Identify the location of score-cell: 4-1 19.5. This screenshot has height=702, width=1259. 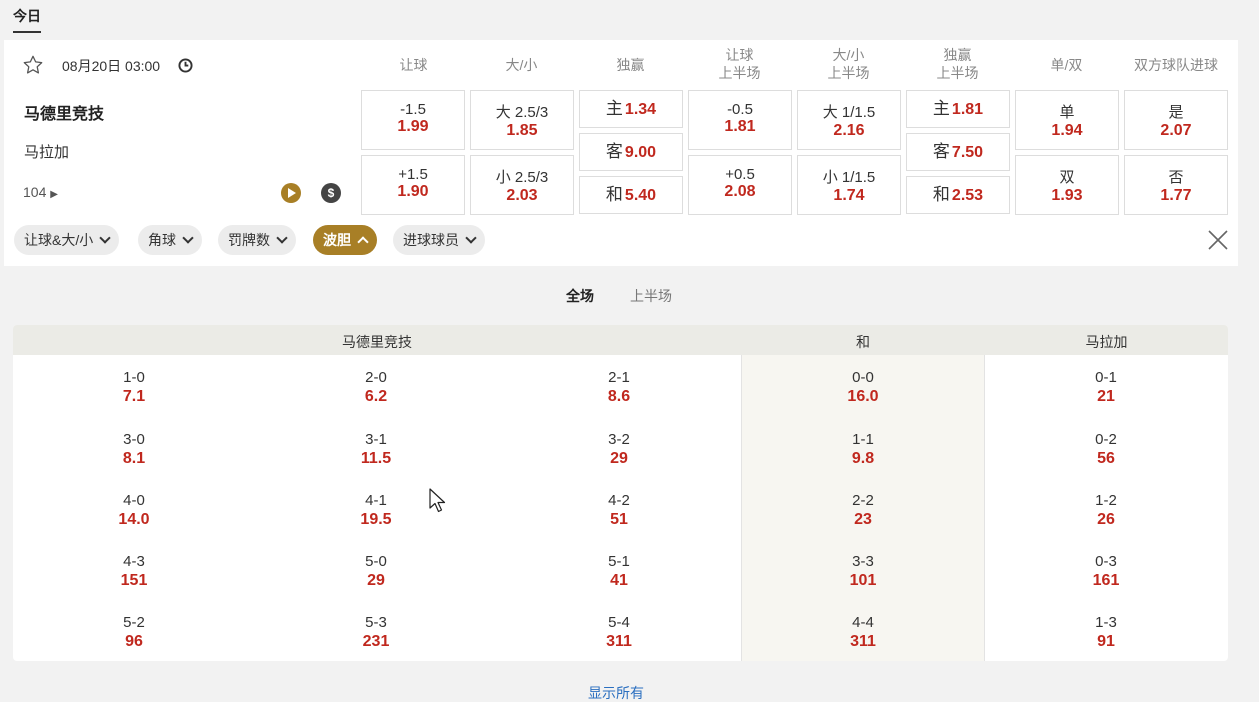
(376, 510).